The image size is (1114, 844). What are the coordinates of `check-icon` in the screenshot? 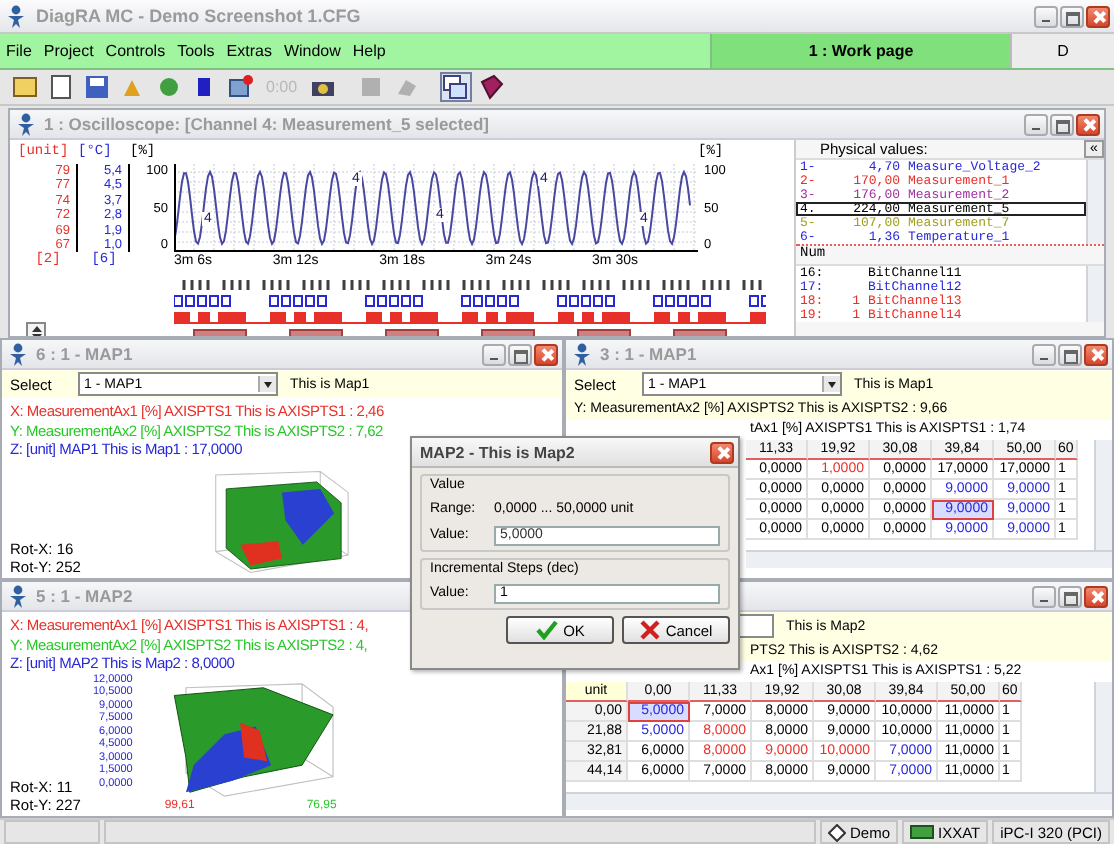 It's located at (546, 630).